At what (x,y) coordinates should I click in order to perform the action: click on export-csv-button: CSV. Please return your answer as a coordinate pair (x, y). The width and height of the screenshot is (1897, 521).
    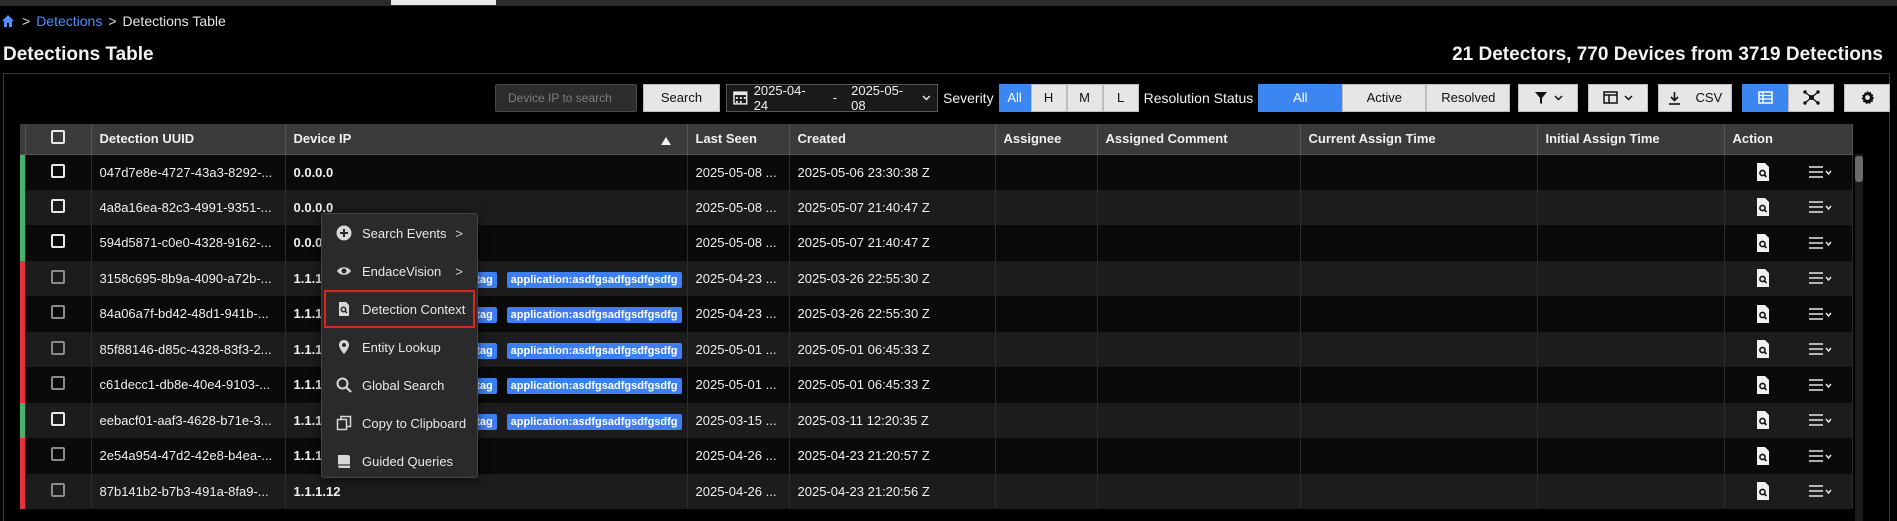
    Looking at the image, I should click on (1695, 97).